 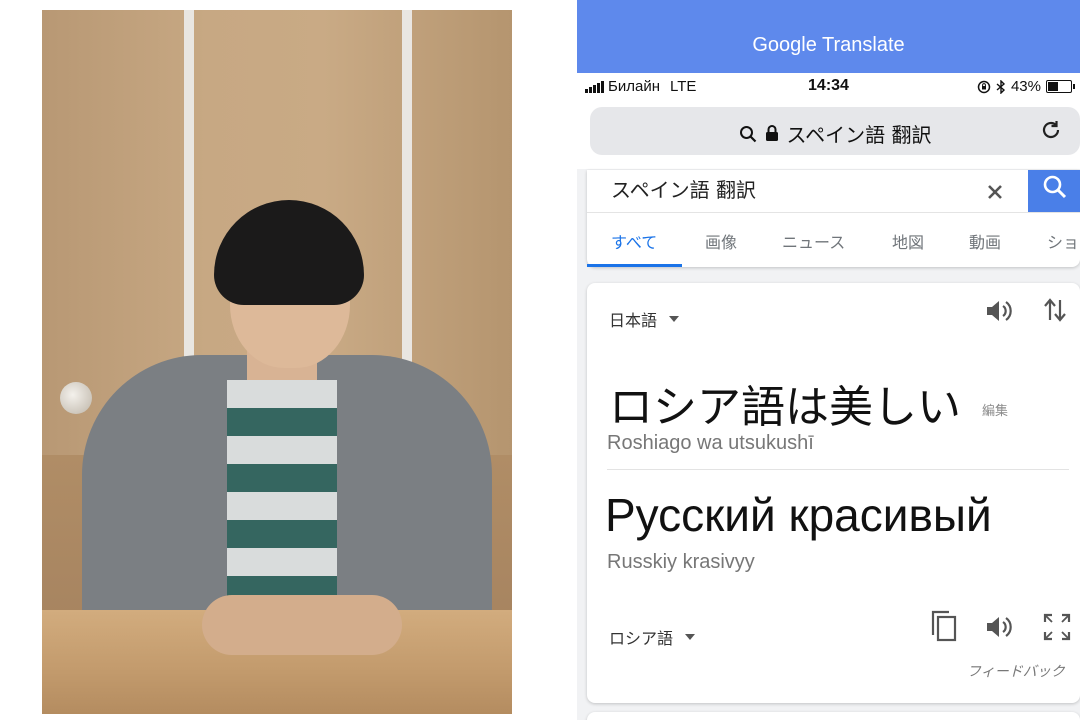 I want to click on source-transliteration: Roshiago wa utsukushī, so click(x=710, y=443).